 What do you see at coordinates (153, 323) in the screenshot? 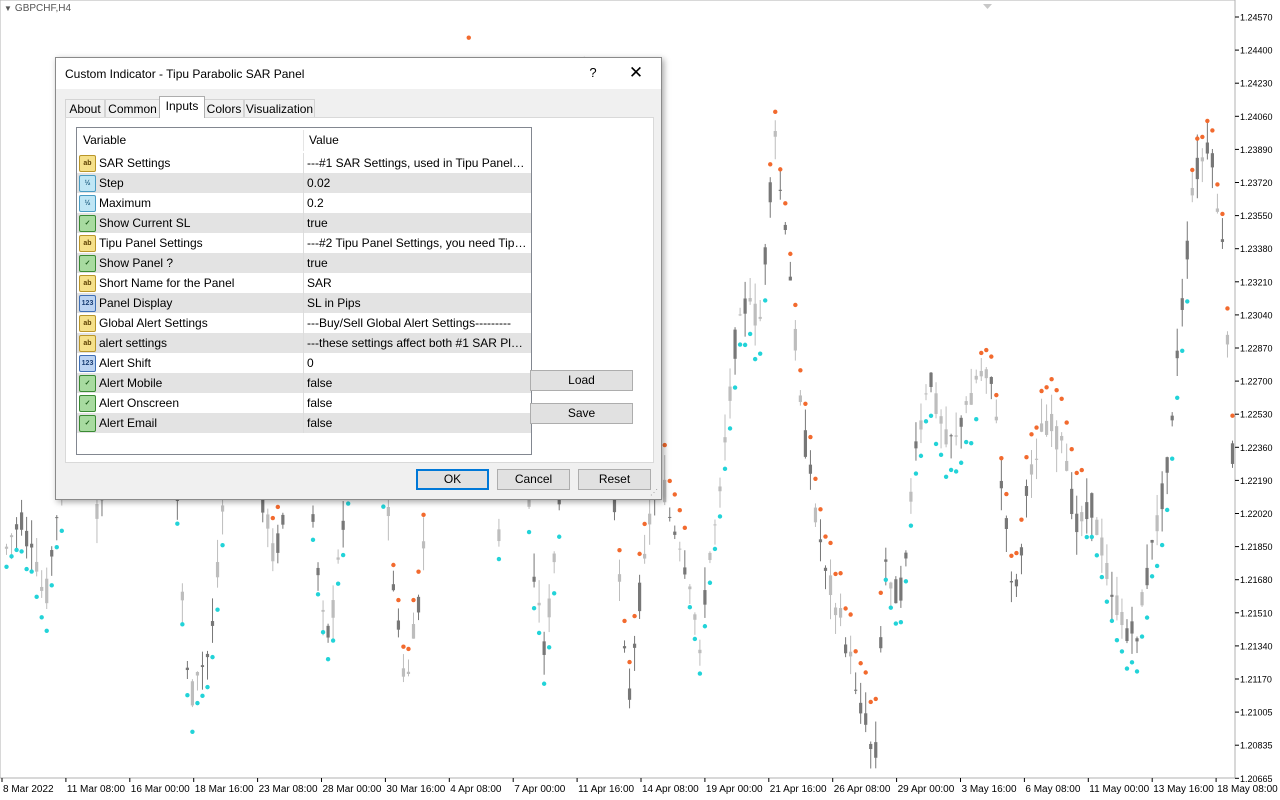
I see `variable-name: Global Alert Settings` at bounding box center [153, 323].